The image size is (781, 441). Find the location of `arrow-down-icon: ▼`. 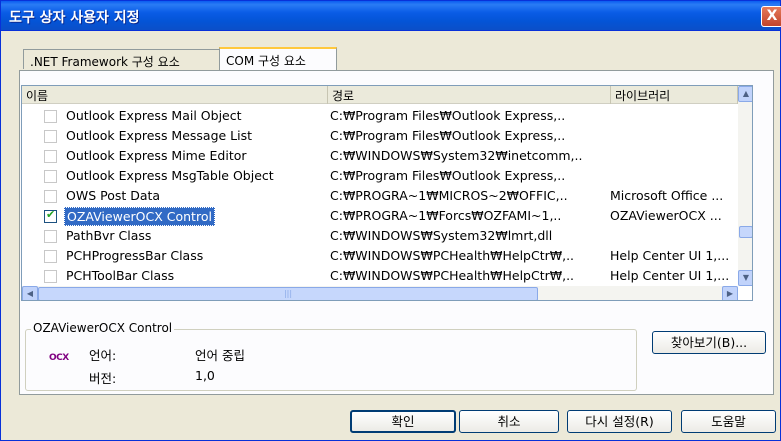

arrow-down-icon: ▼ is located at coordinates (746, 277).